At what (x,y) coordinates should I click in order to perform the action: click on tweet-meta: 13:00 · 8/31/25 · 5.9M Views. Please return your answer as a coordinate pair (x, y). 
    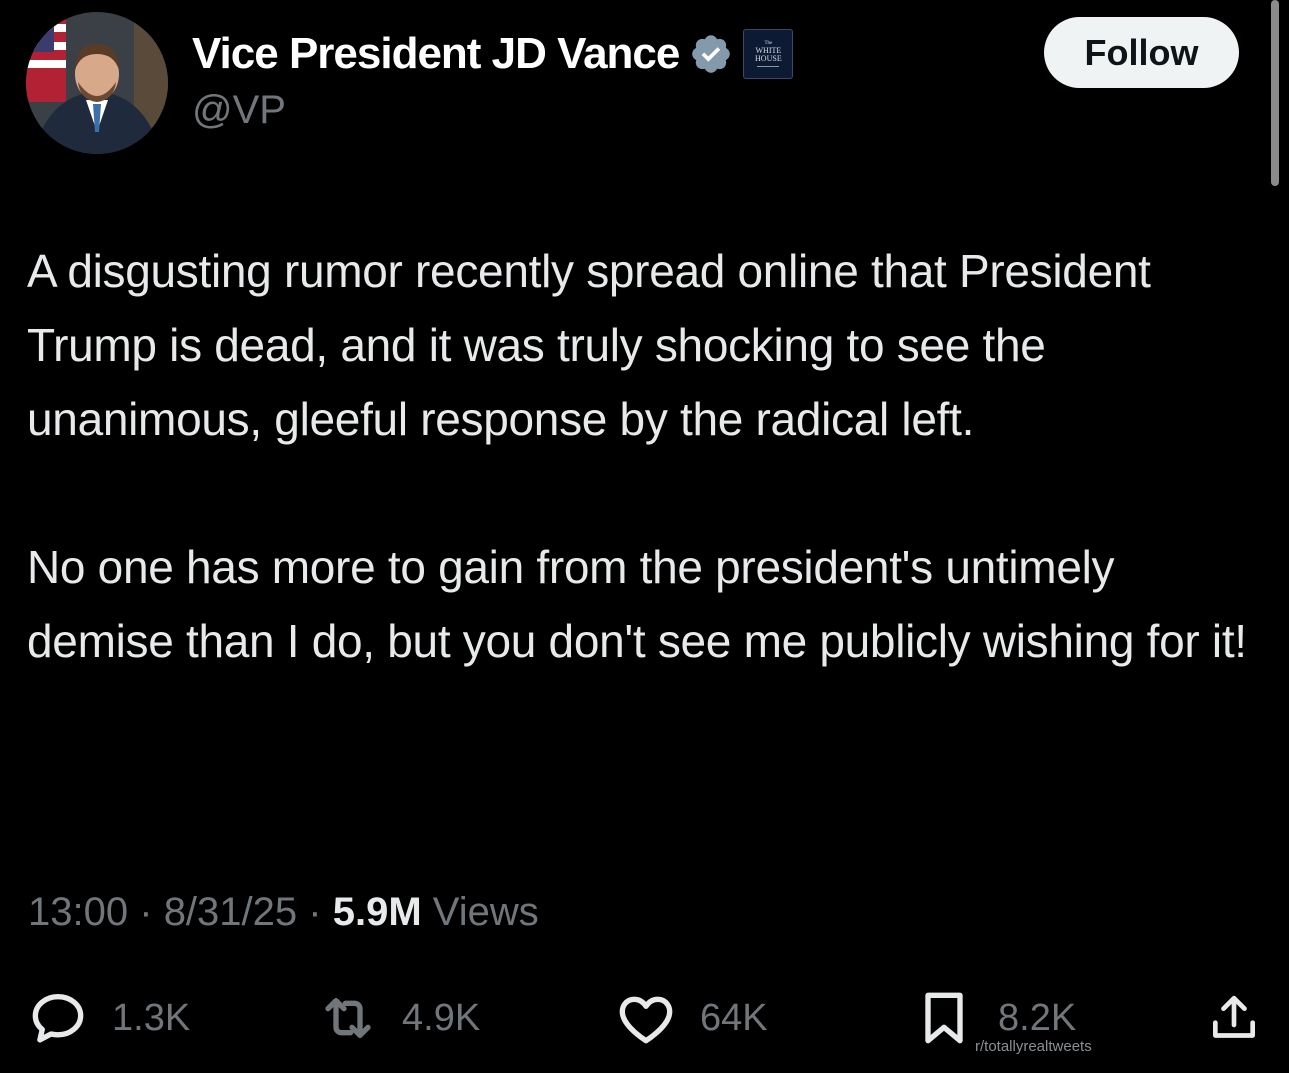
    Looking at the image, I should click on (283, 912).